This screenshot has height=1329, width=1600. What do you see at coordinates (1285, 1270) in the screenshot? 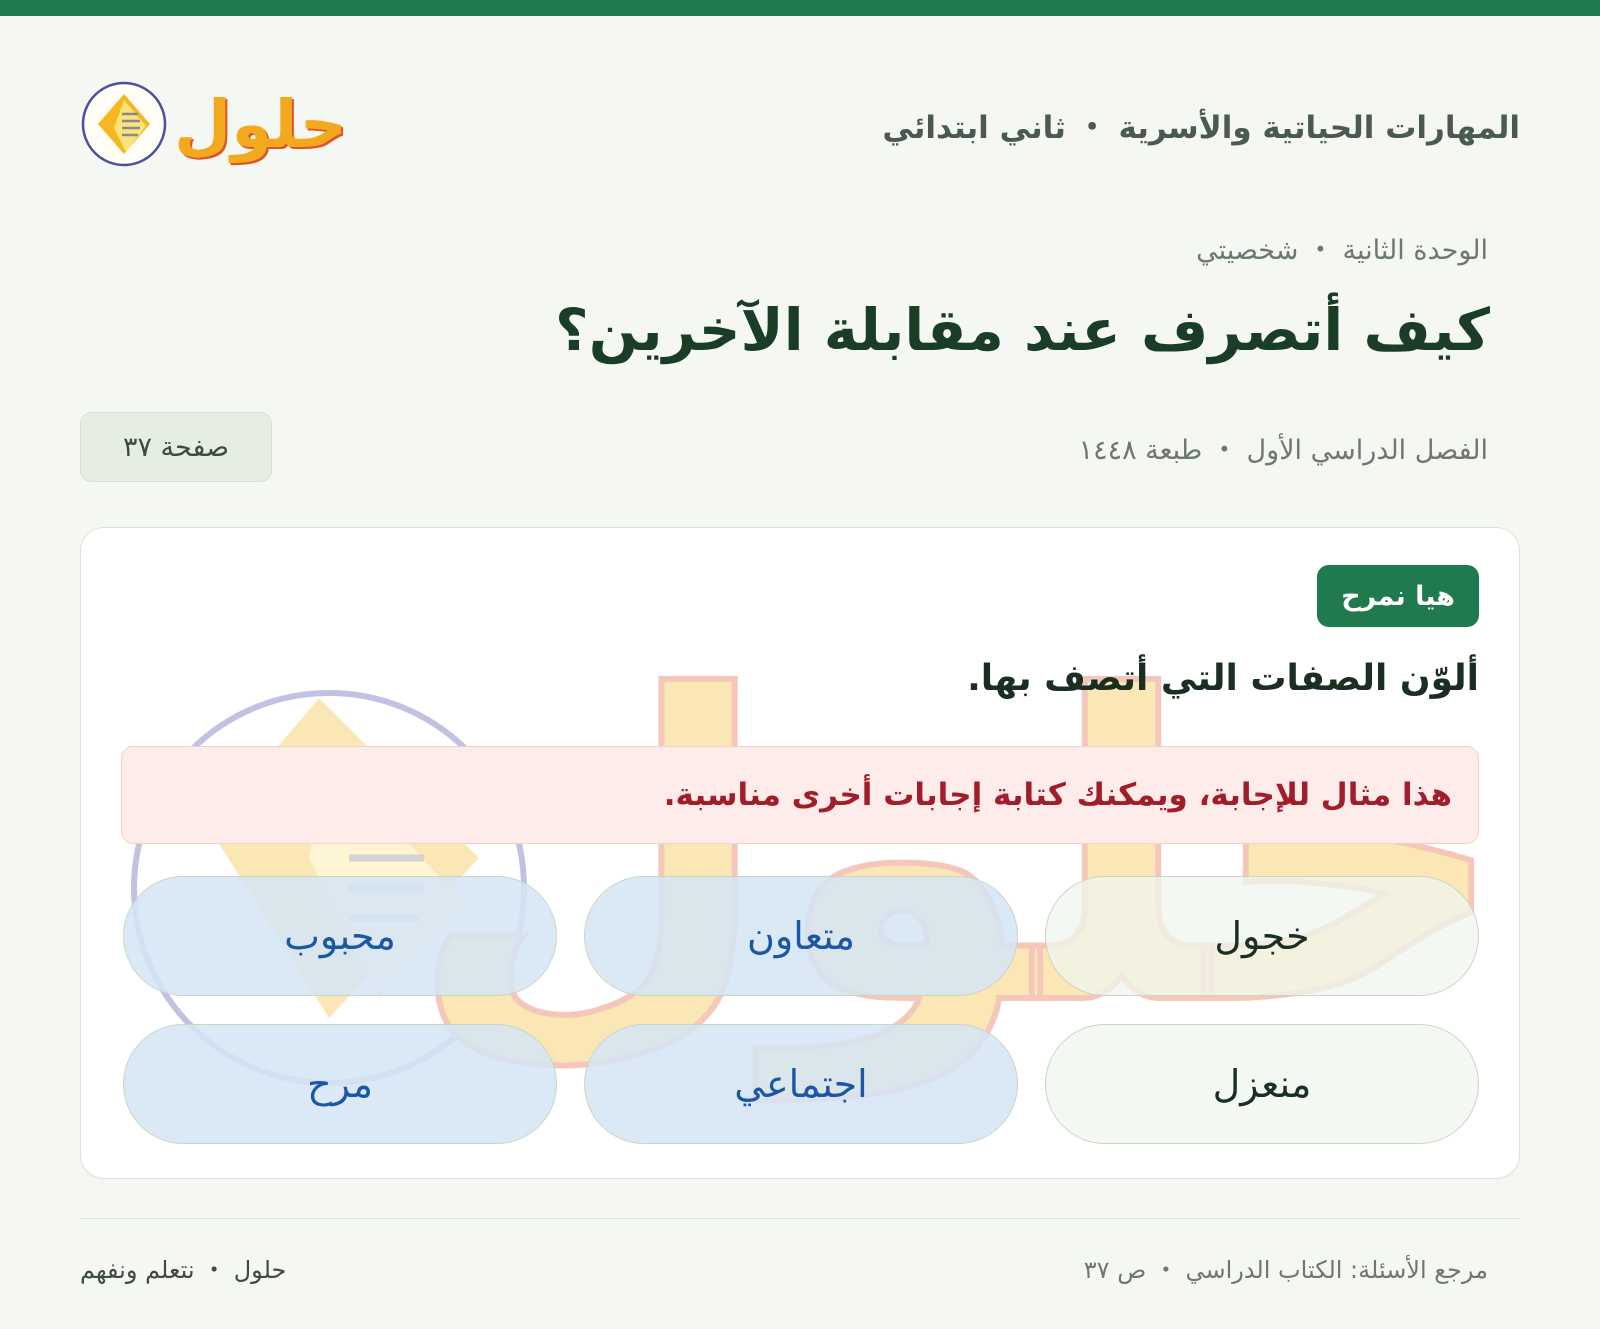
I see `footer-reference: مرجع الأسئلة: الكتاب الدراسي ・ ص ٣٧` at bounding box center [1285, 1270].